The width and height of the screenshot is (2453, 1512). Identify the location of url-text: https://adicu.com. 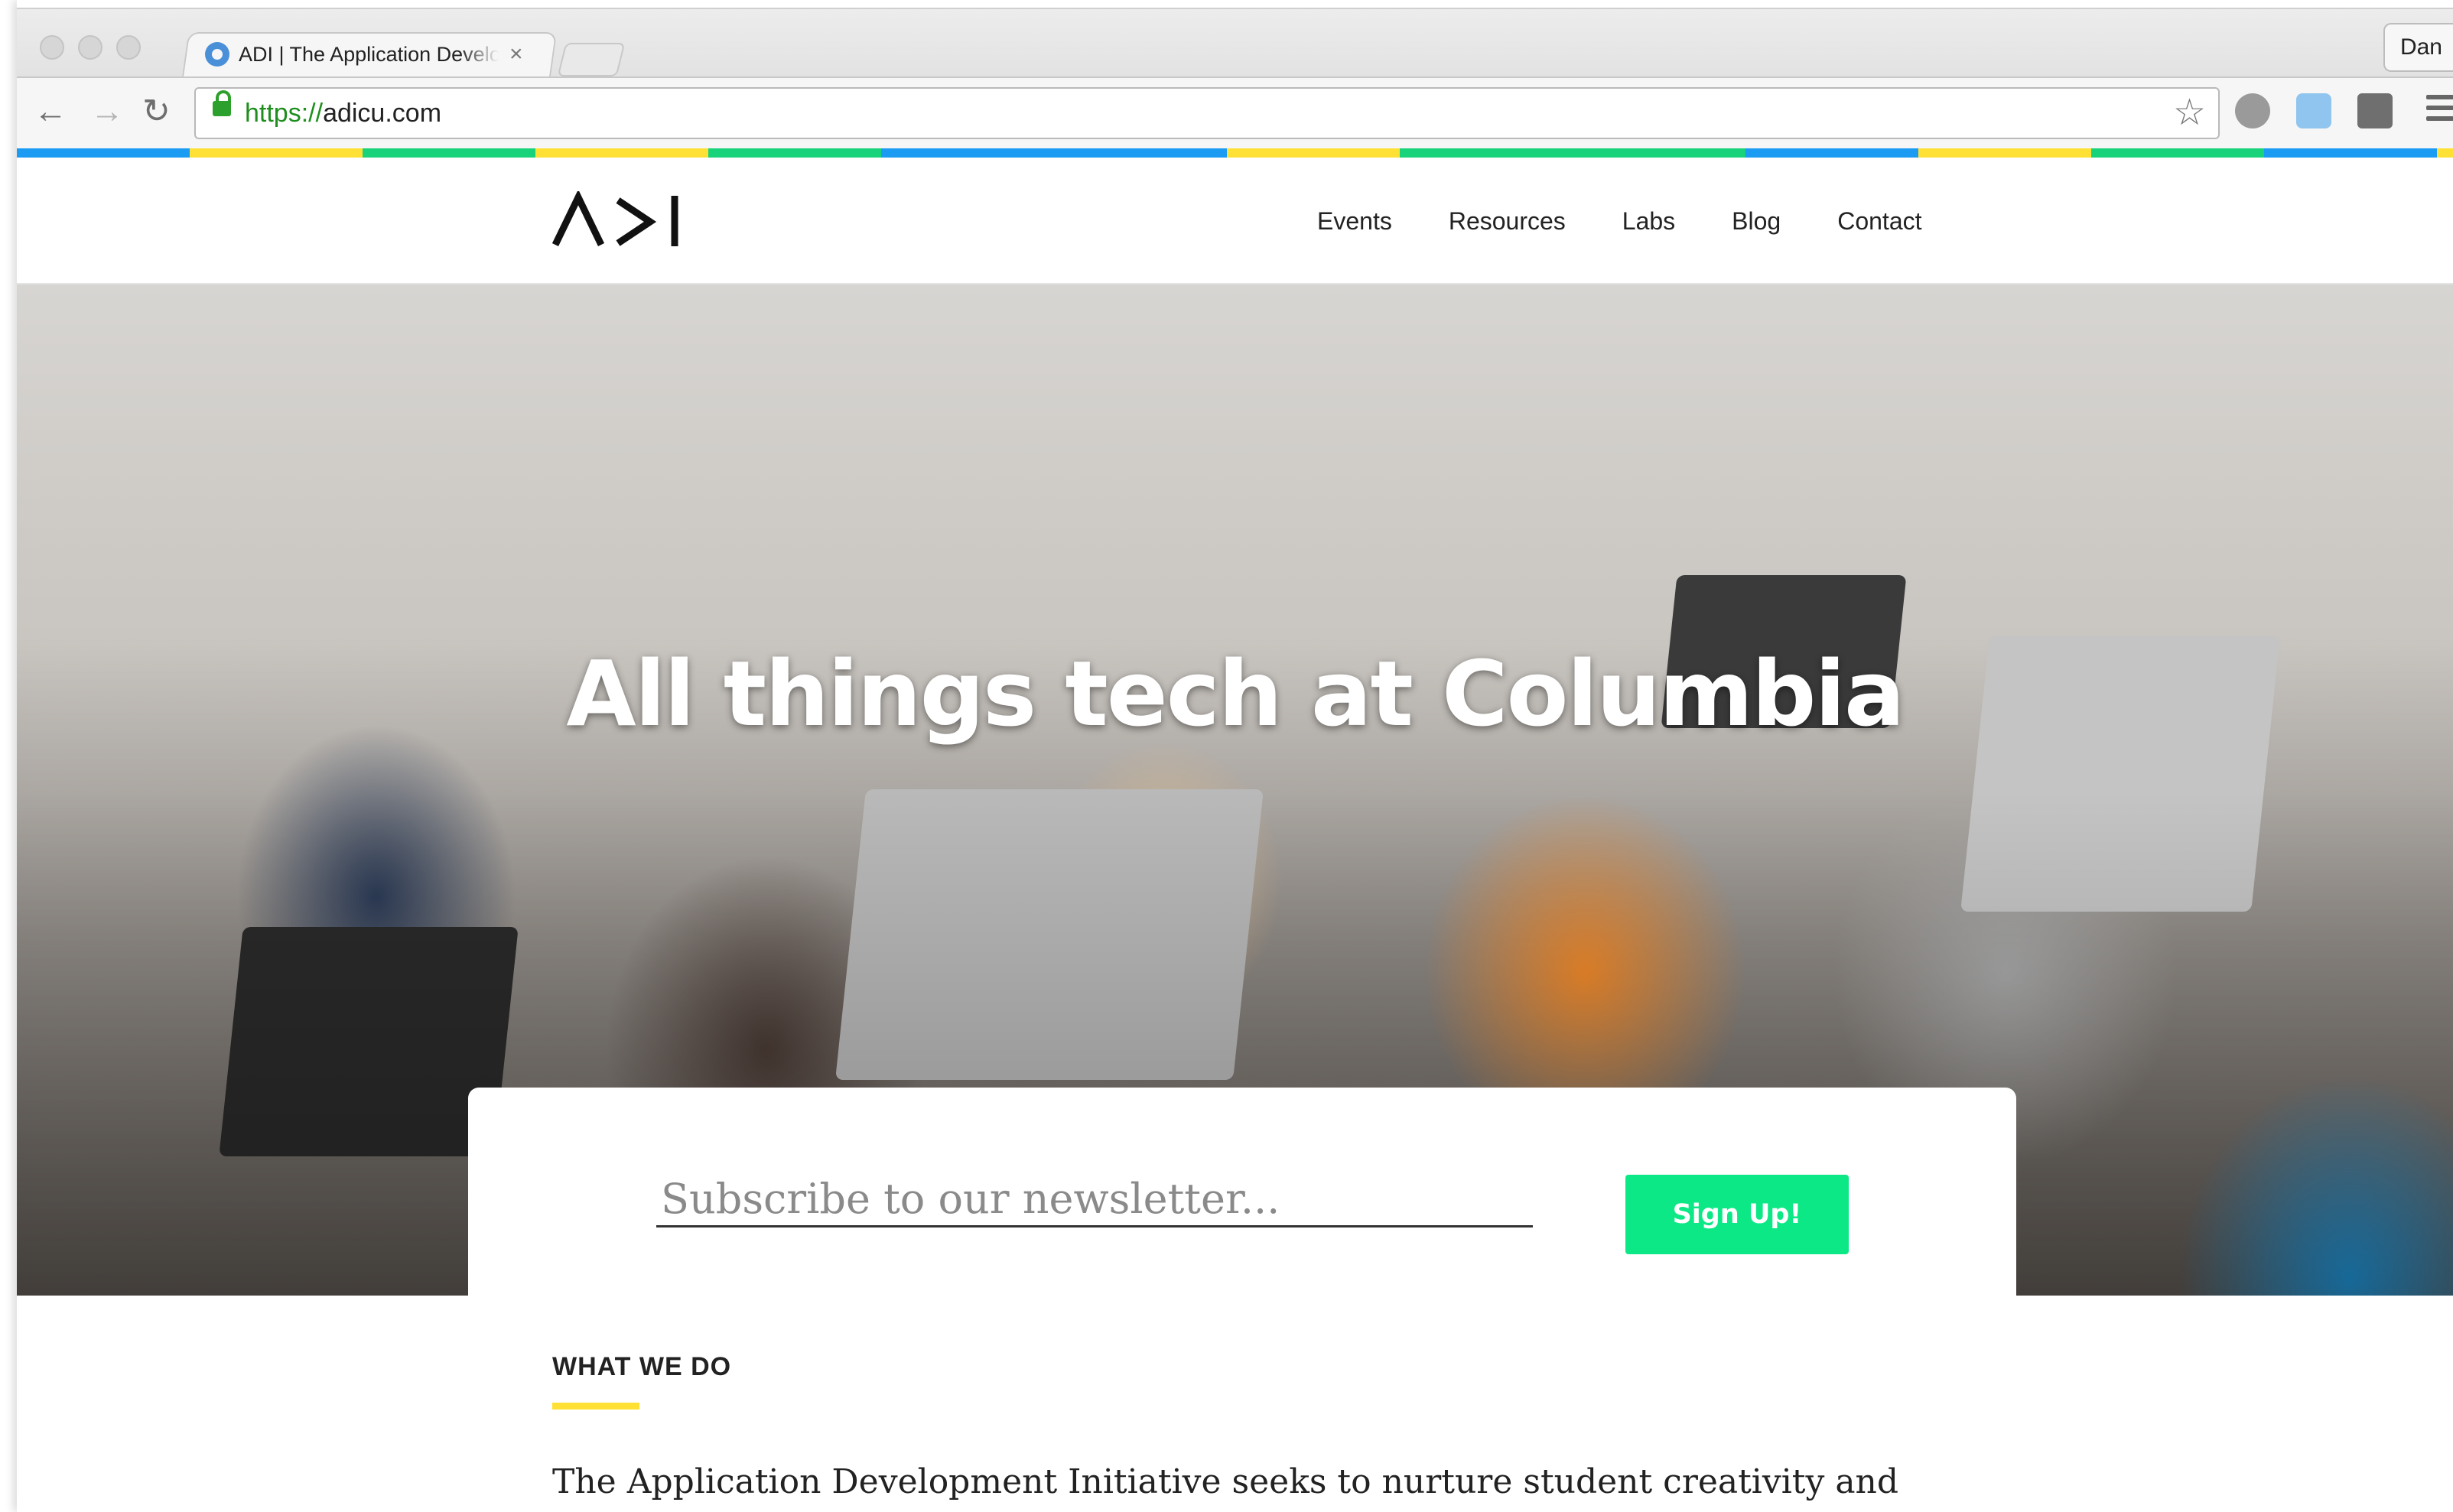
(343, 113).